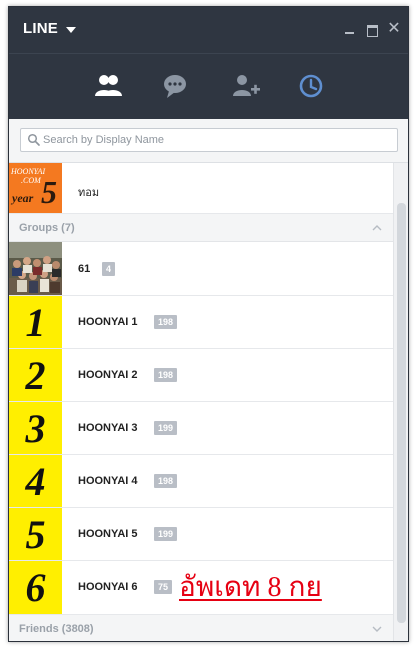 This screenshot has width=416, height=658. I want to click on scrollbar, so click(400, 402).